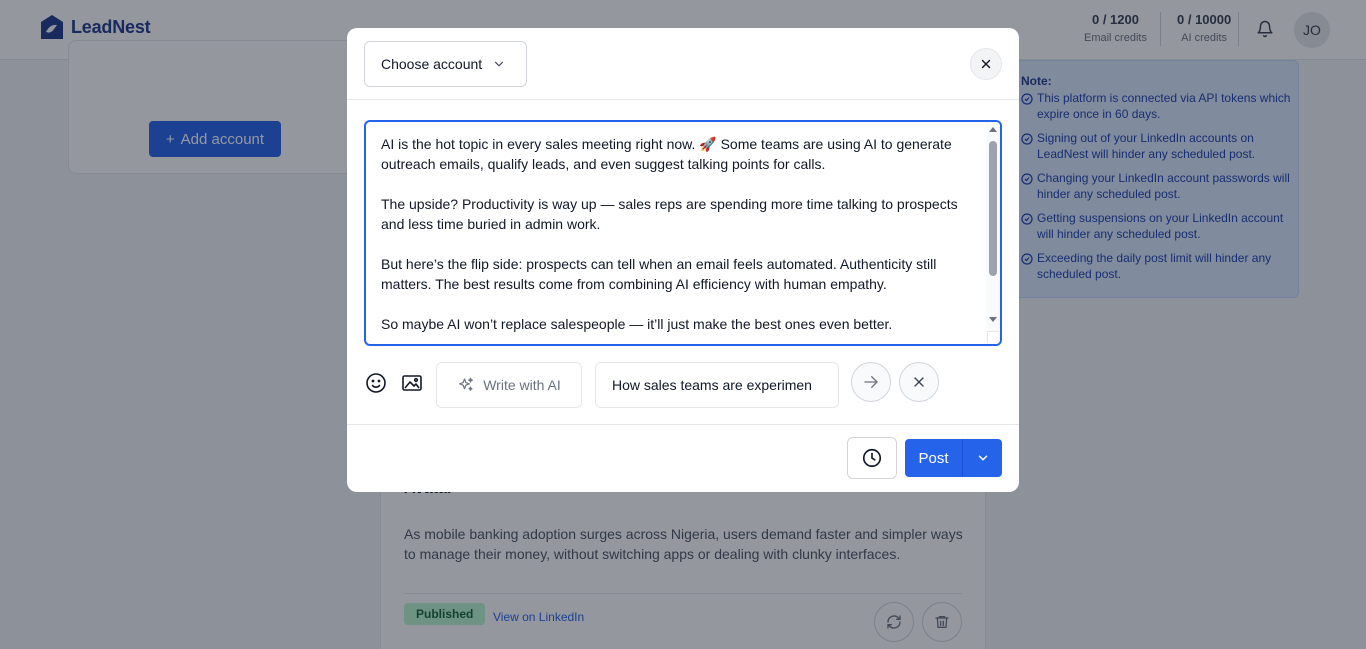  Describe the element at coordinates (432, 64) in the screenshot. I see `choose-account-label: Choose account` at that location.